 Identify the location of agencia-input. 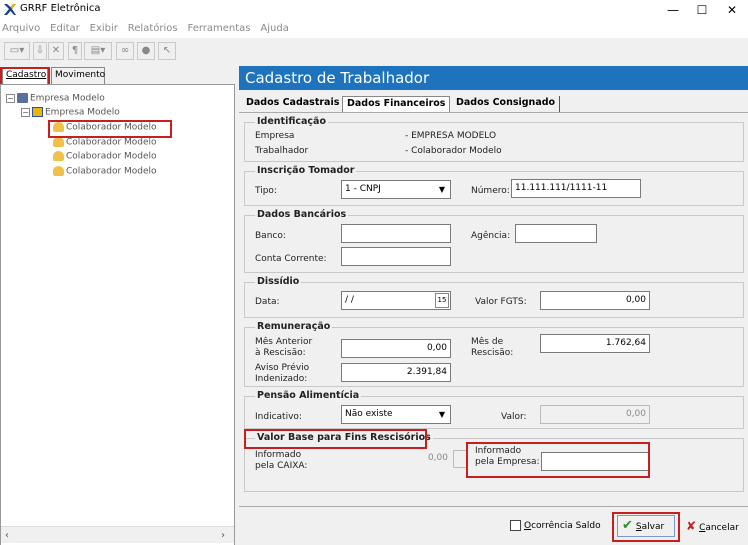
(556, 233).